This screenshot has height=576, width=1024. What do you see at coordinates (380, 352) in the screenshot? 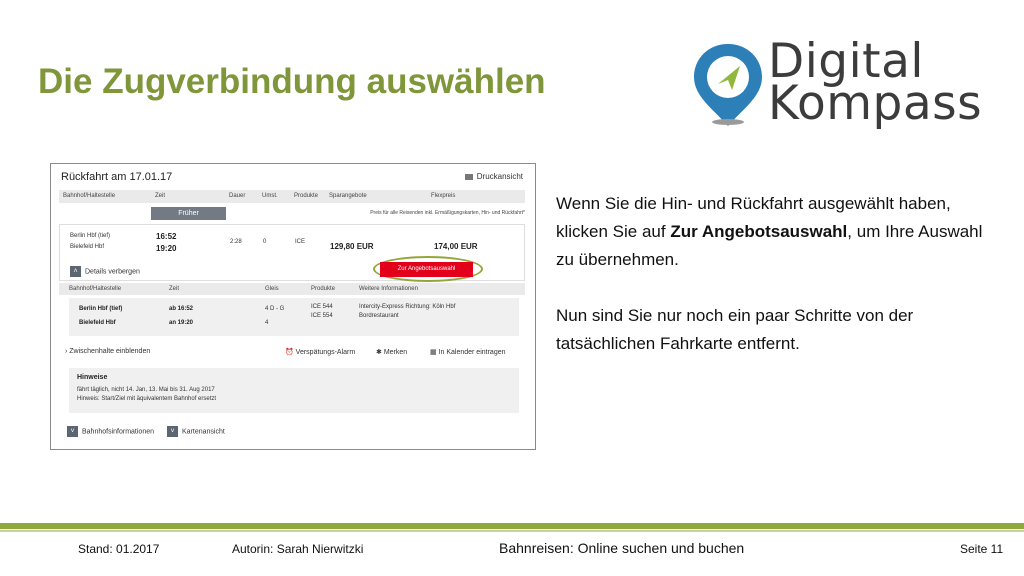
I see `pin-icon: ✱` at bounding box center [380, 352].